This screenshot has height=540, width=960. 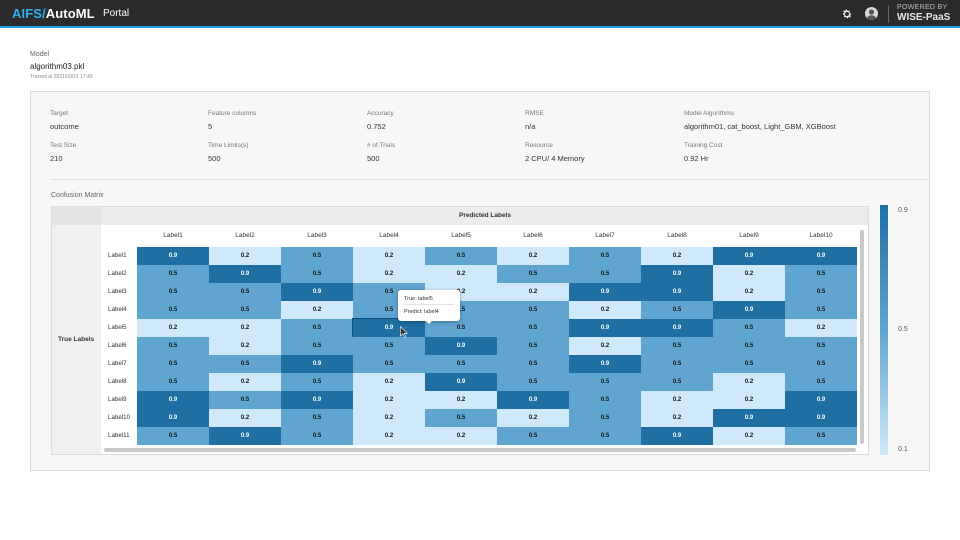 What do you see at coordinates (480, 450) in the screenshot?
I see `horizontal-scrollbar` at bounding box center [480, 450].